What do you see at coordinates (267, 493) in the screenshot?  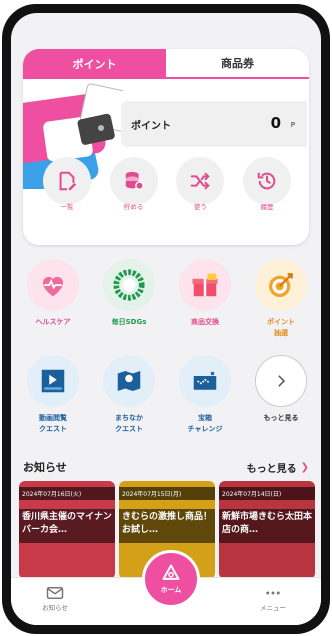 I see `news-item-date: 2024年07月14日(日)` at bounding box center [267, 493].